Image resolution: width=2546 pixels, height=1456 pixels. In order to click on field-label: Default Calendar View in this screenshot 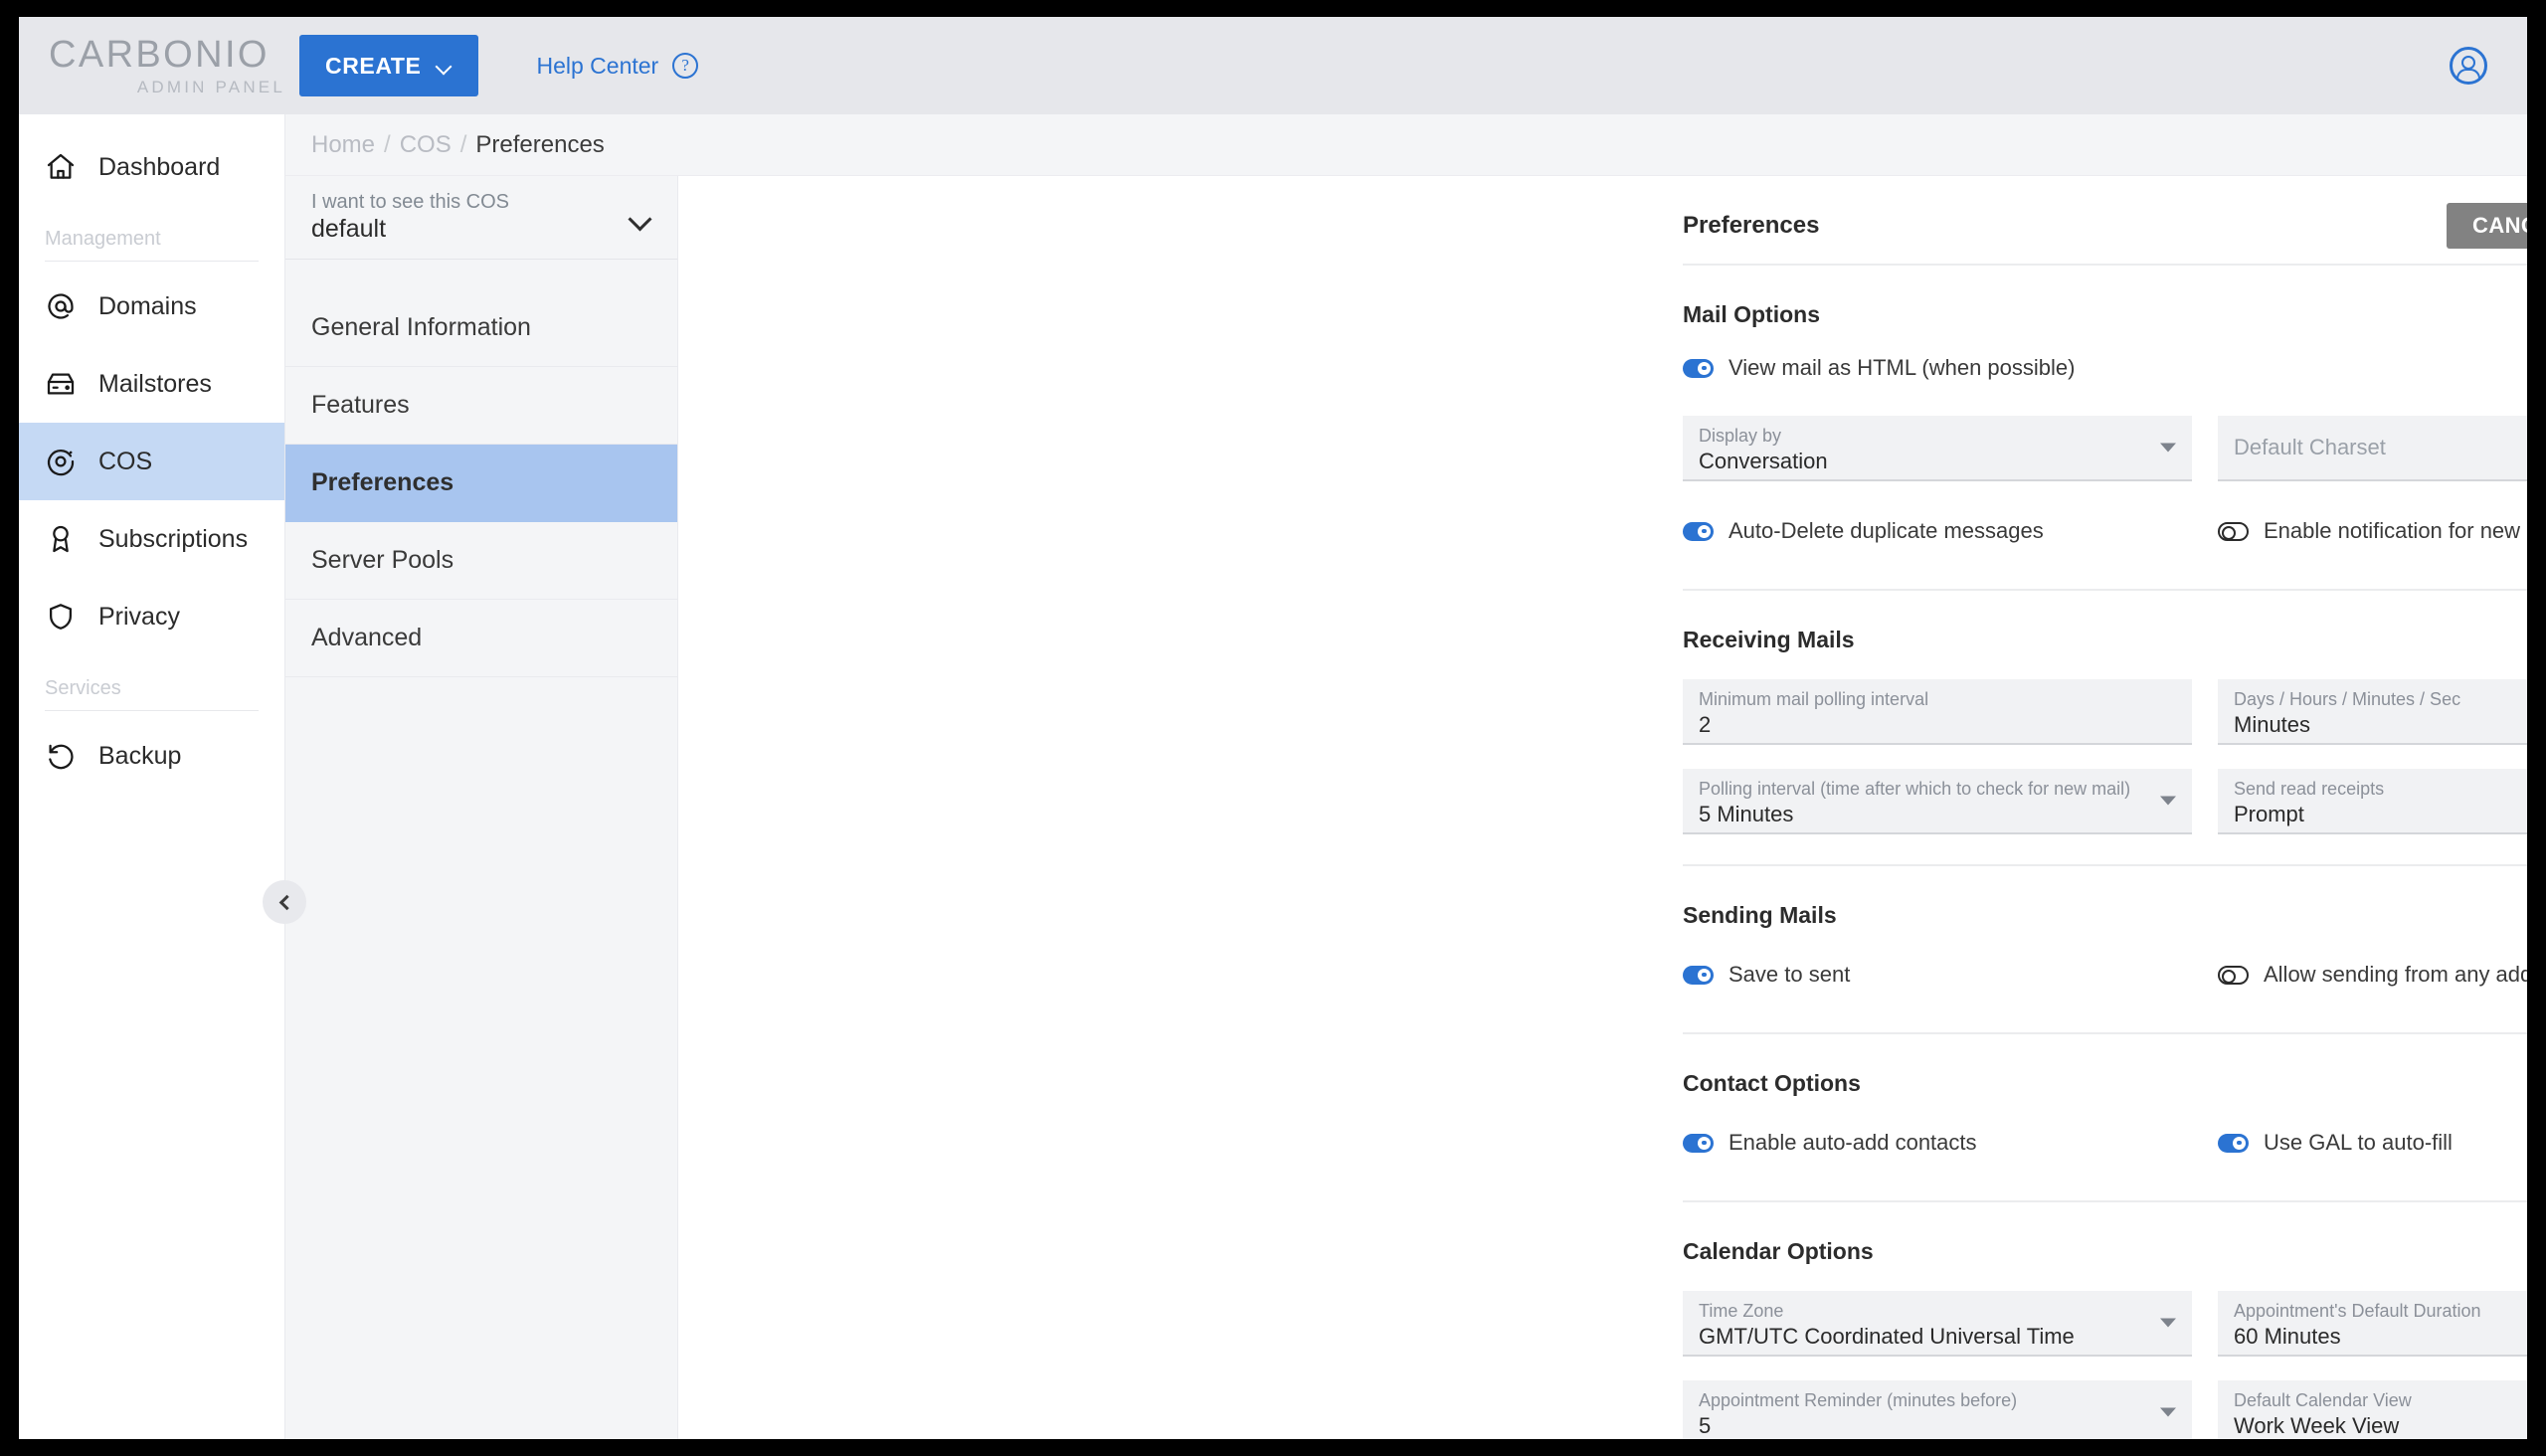, I will do `click(2323, 1400)`.